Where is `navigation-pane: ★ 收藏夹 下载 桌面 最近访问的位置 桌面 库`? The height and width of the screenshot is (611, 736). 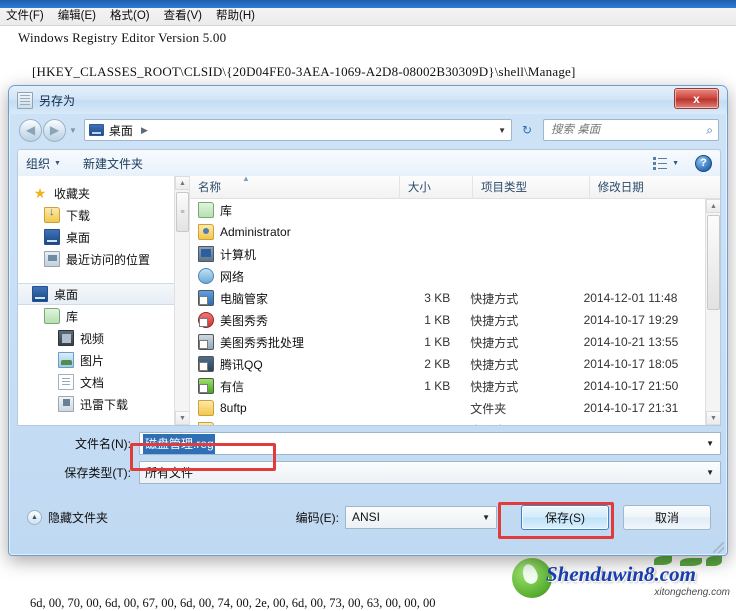
navigation-pane: ★ 收藏夹 下载 桌面 最近访问的位置 桌面 库 is located at coordinates (104, 300).